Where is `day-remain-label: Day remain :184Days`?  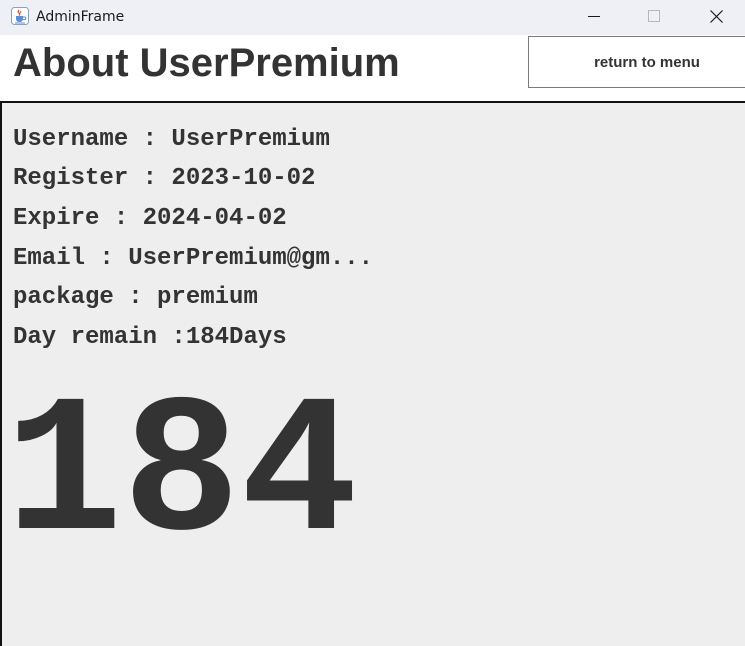
day-remain-label: Day remain :184Days is located at coordinates (150, 337).